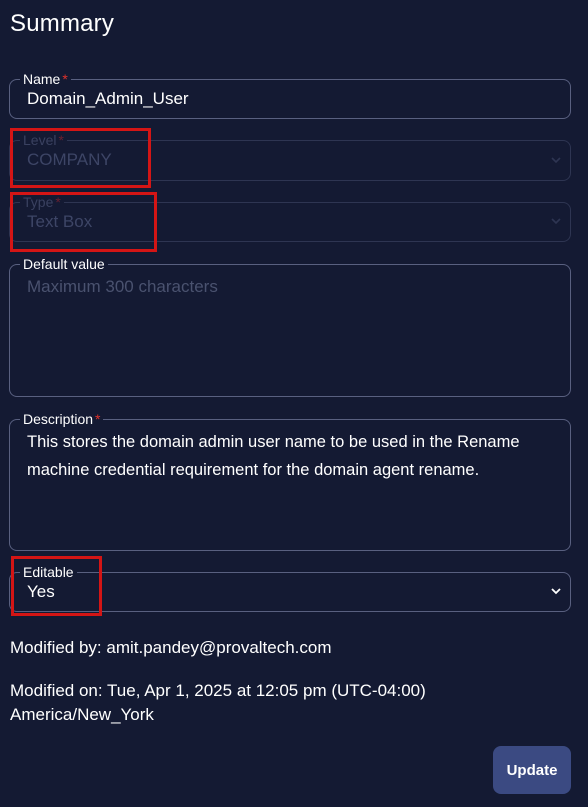 Image resolution: width=588 pixels, height=807 pixels. What do you see at coordinates (64, 264) in the screenshot?
I see `default-value-label: Default value` at bounding box center [64, 264].